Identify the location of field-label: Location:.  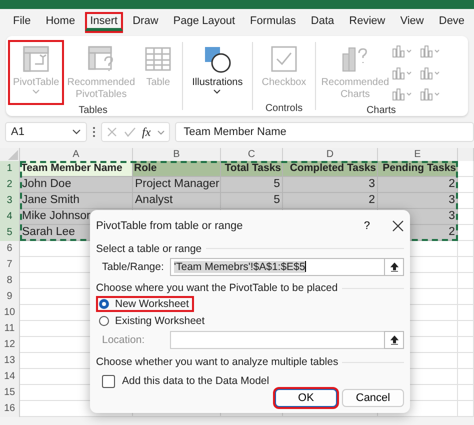
(123, 340).